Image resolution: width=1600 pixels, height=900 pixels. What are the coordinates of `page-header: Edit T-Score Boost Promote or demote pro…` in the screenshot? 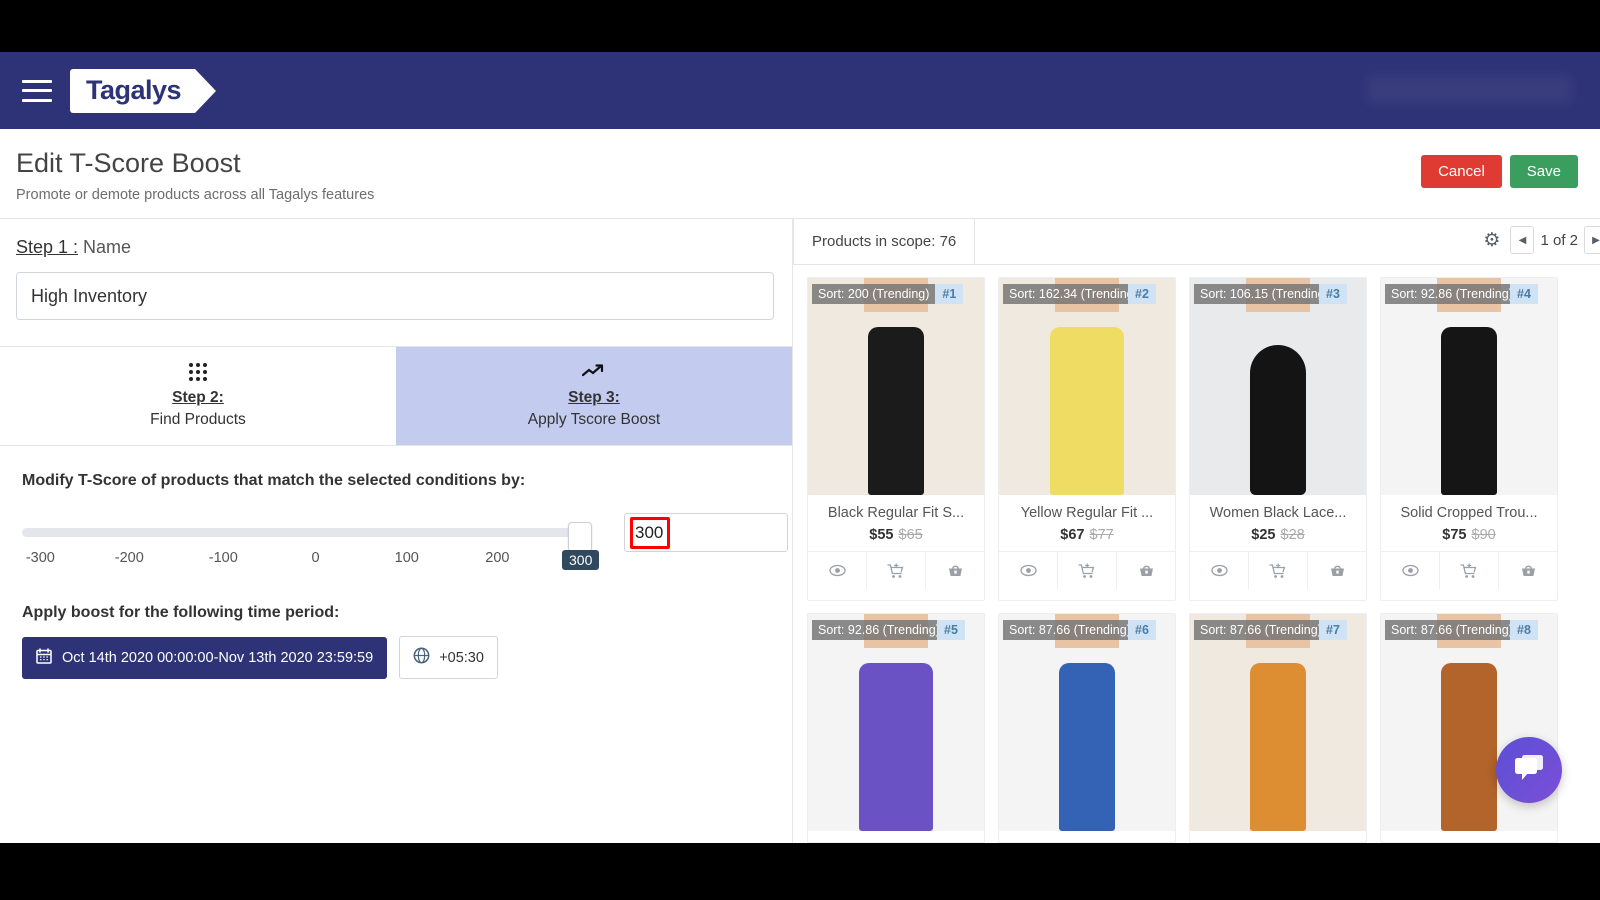 It's located at (800, 174).